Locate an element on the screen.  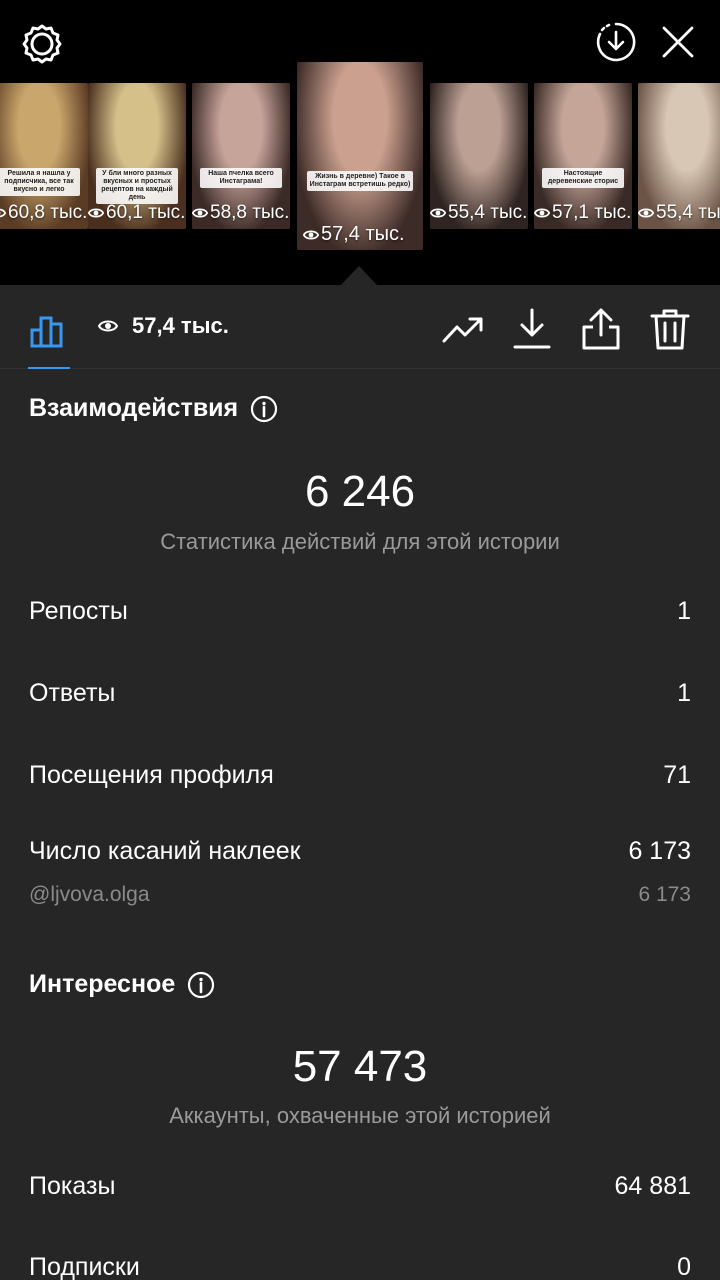
viewers-button: 57,4 тыс. is located at coordinates (163, 326).